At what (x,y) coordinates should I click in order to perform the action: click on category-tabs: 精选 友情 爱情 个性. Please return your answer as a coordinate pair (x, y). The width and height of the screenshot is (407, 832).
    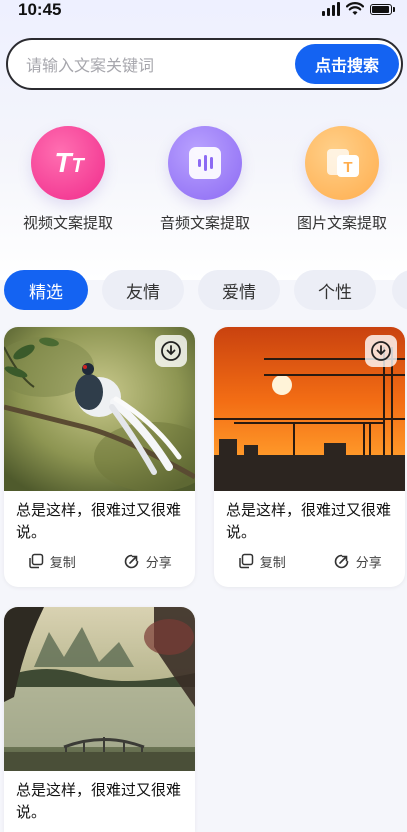
    Looking at the image, I should click on (205, 290).